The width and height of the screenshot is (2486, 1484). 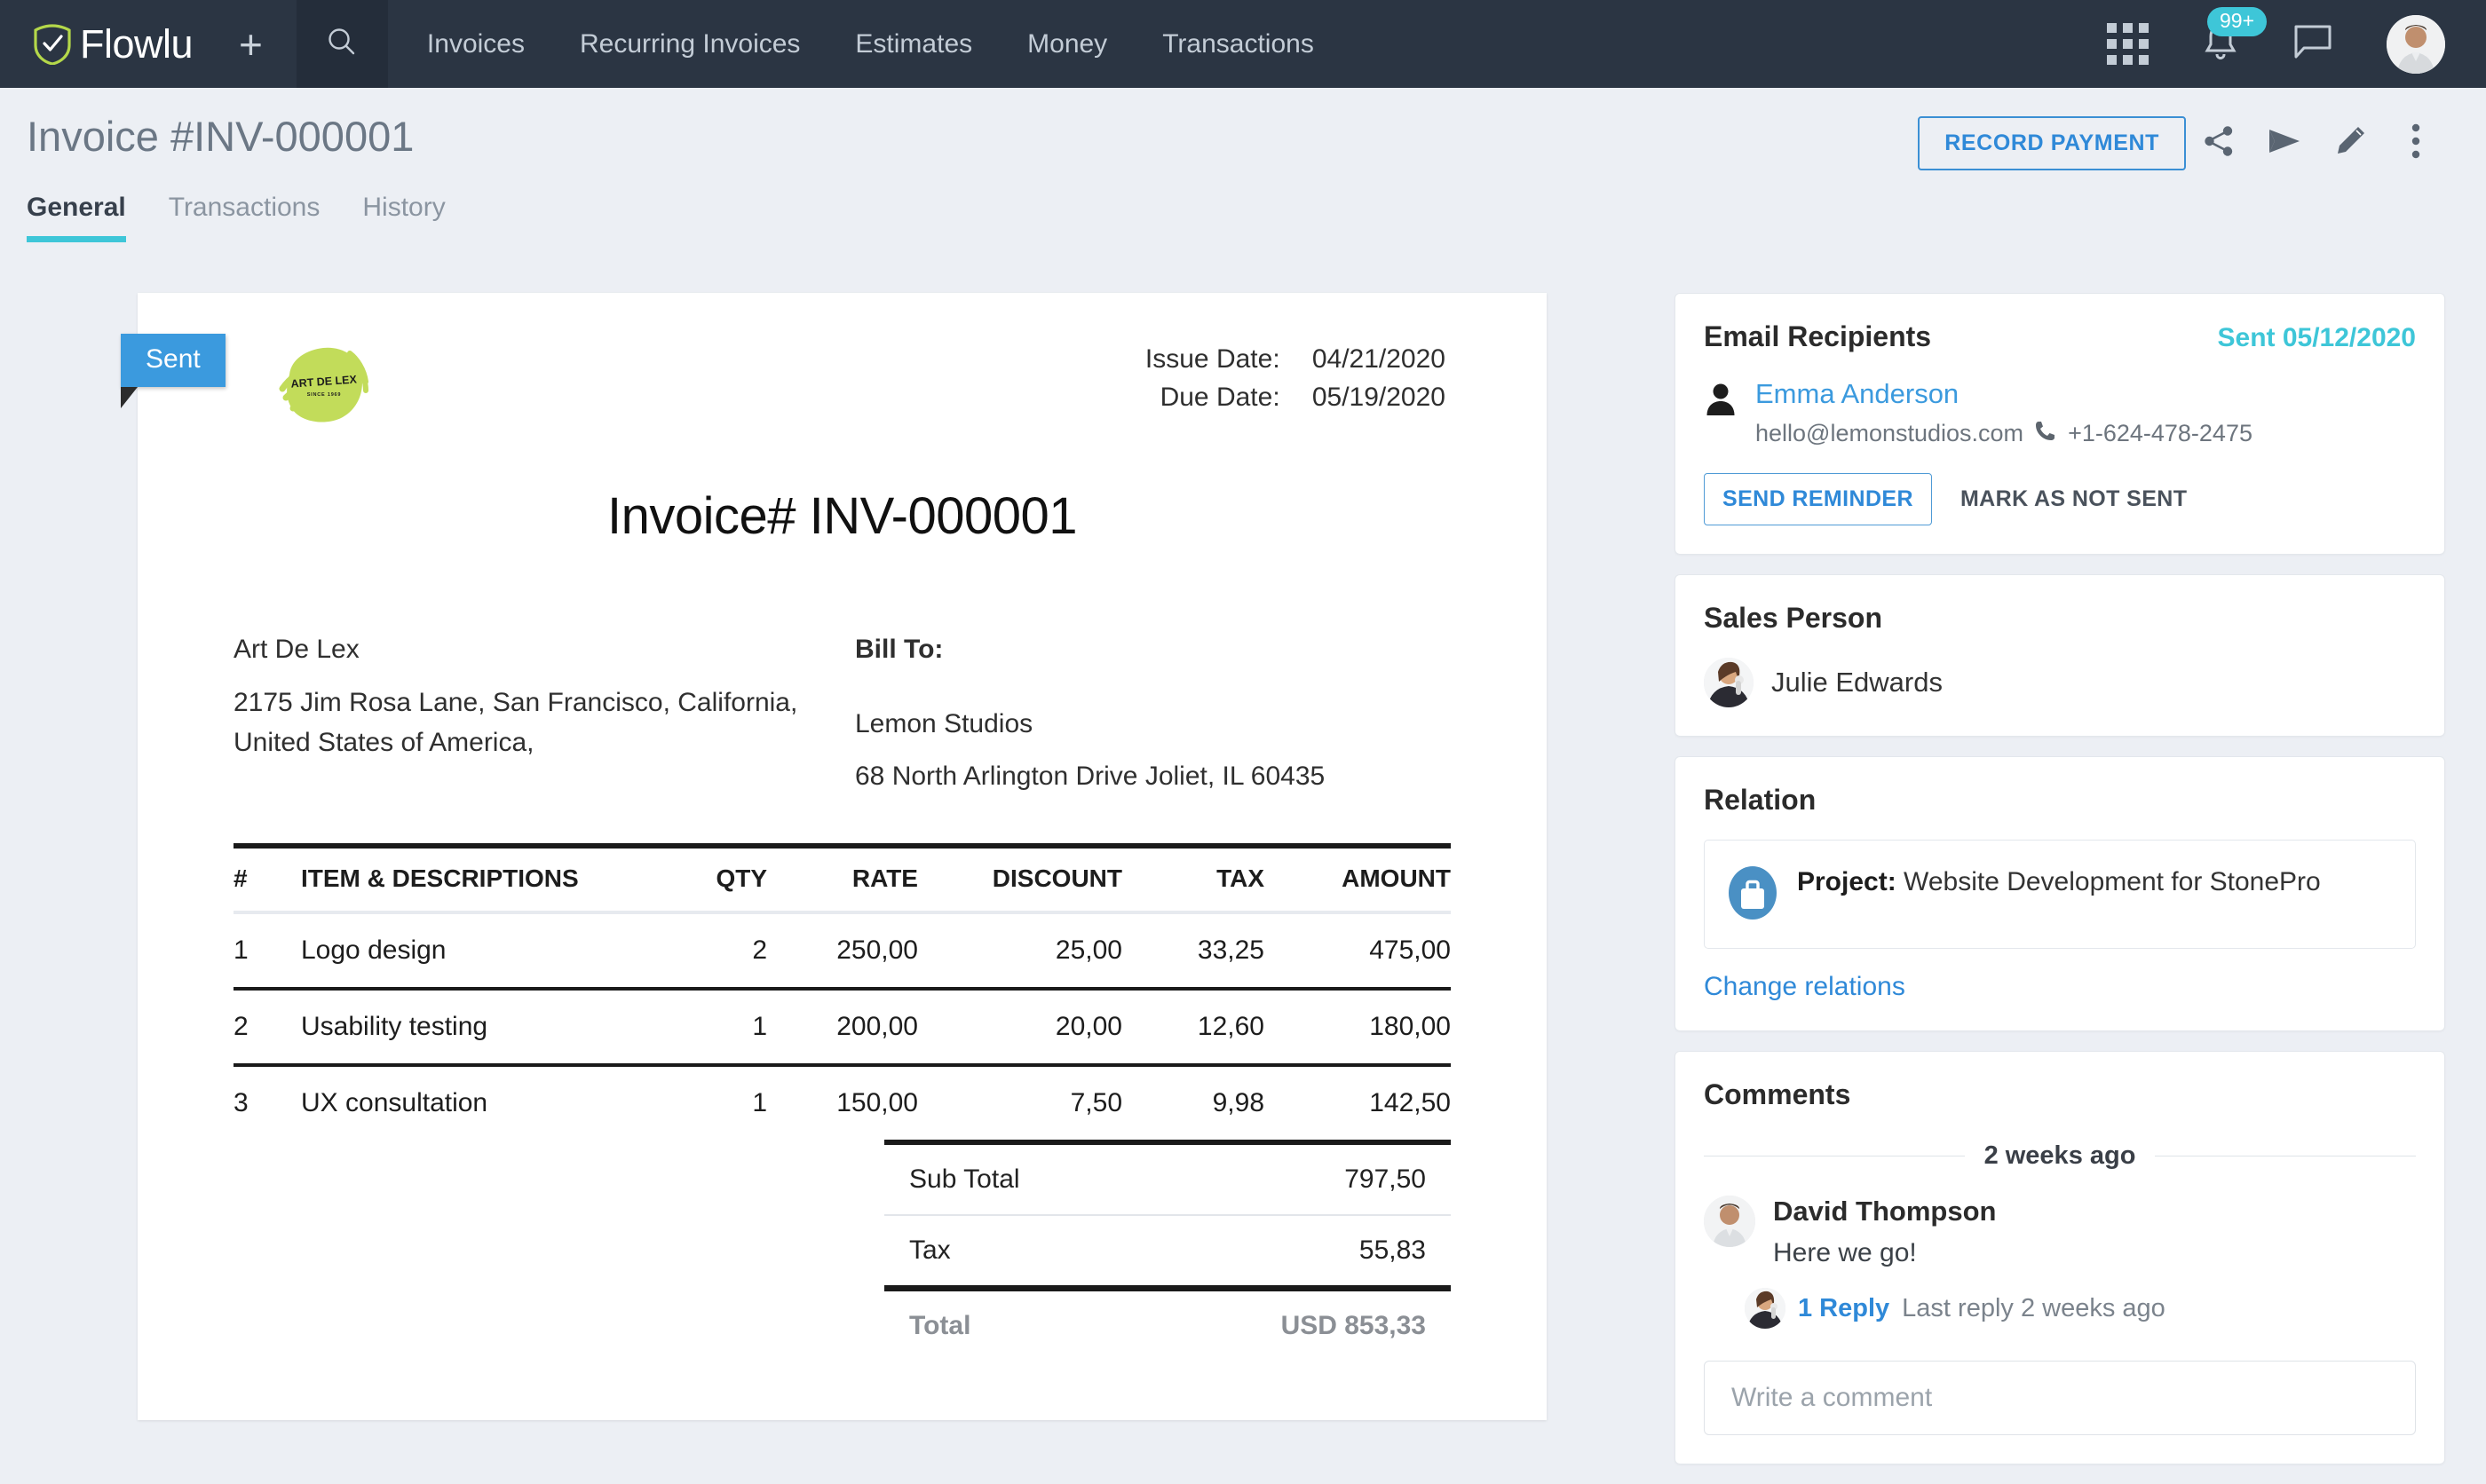 I want to click on cell-description: Usability testing, so click(x=394, y=1026).